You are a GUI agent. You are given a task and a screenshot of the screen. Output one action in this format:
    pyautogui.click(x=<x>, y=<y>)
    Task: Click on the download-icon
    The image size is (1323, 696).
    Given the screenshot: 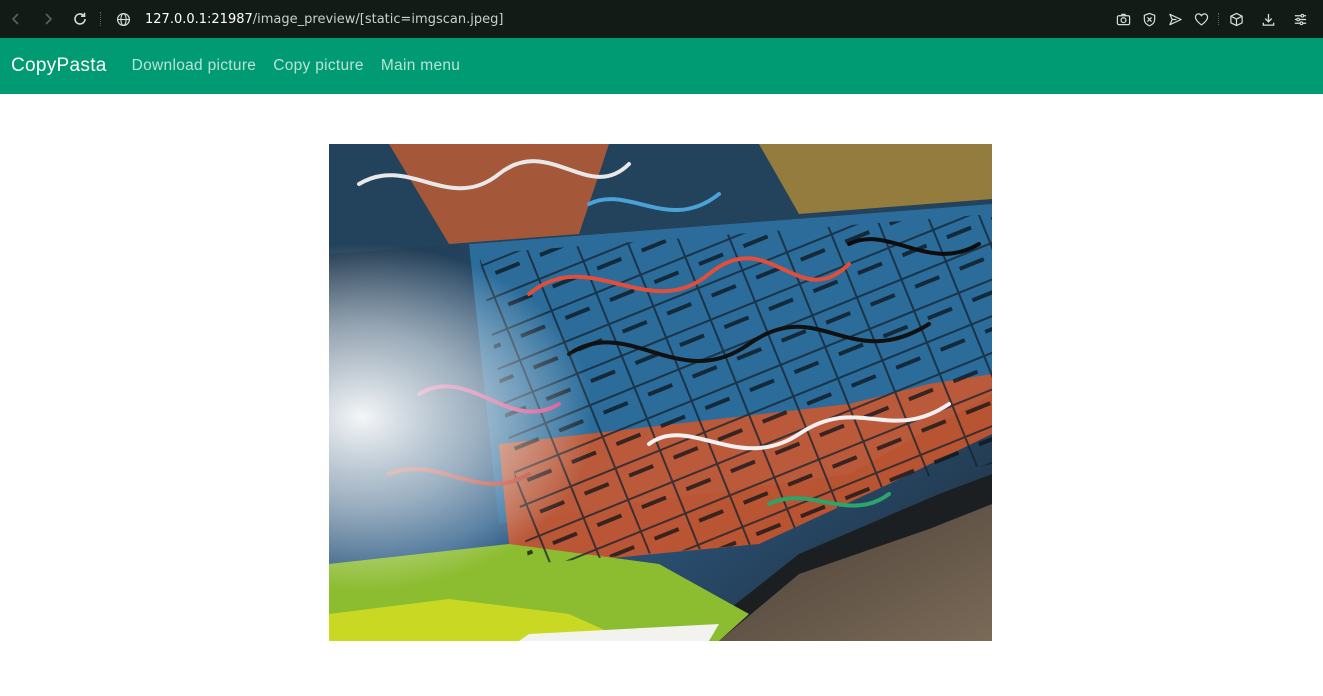 What is the action you would take?
    pyautogui.click(x=1268, y=19)
    